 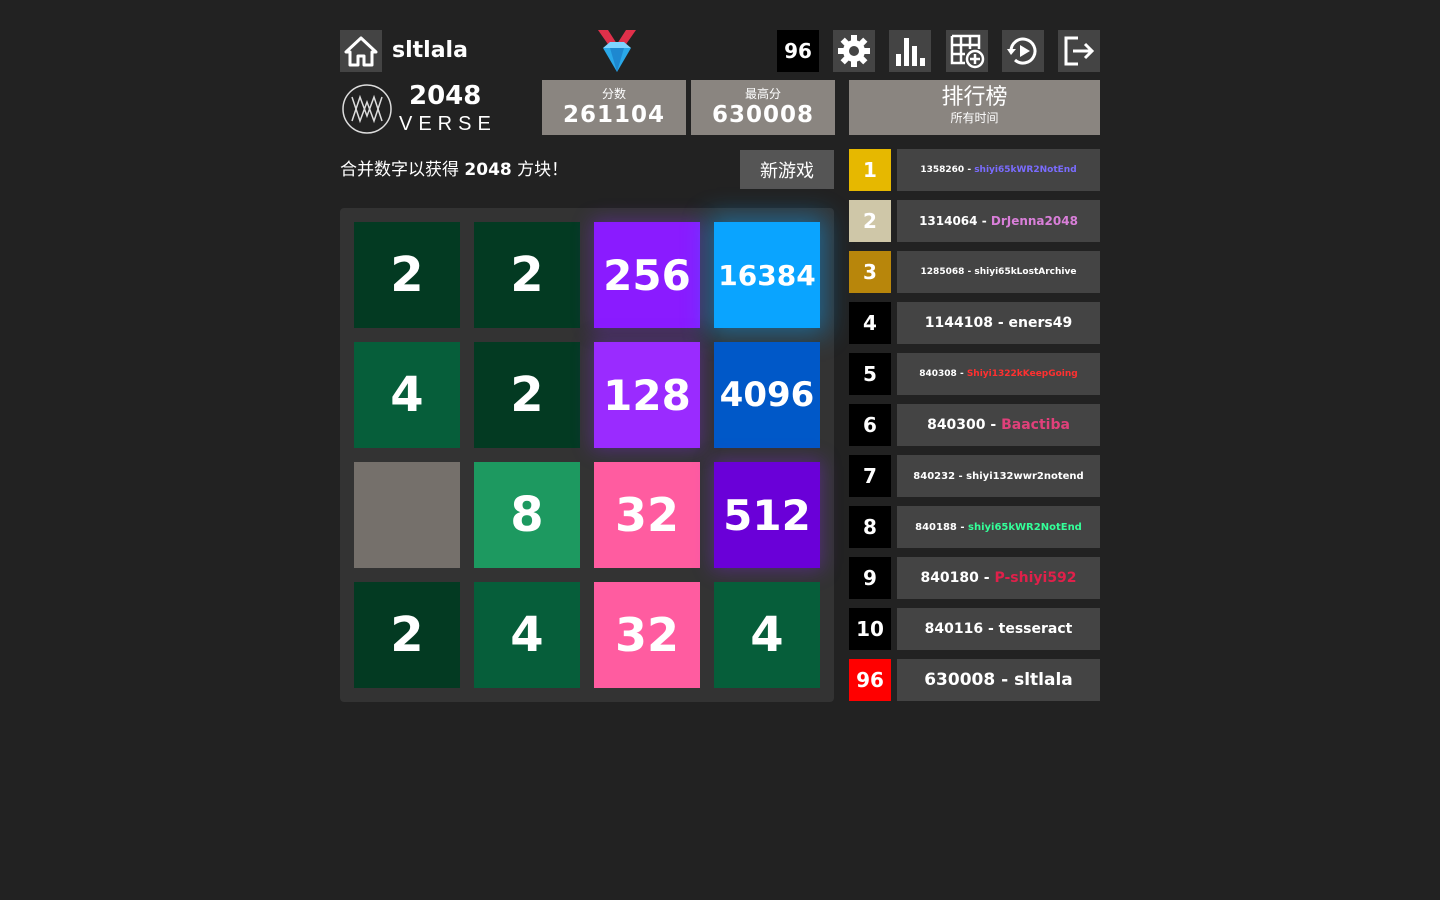 What do you see at coordinates (943, 374) in the screenshot?
I see `leaderboard-score: 840308 -` at bounding box center [943, 374].